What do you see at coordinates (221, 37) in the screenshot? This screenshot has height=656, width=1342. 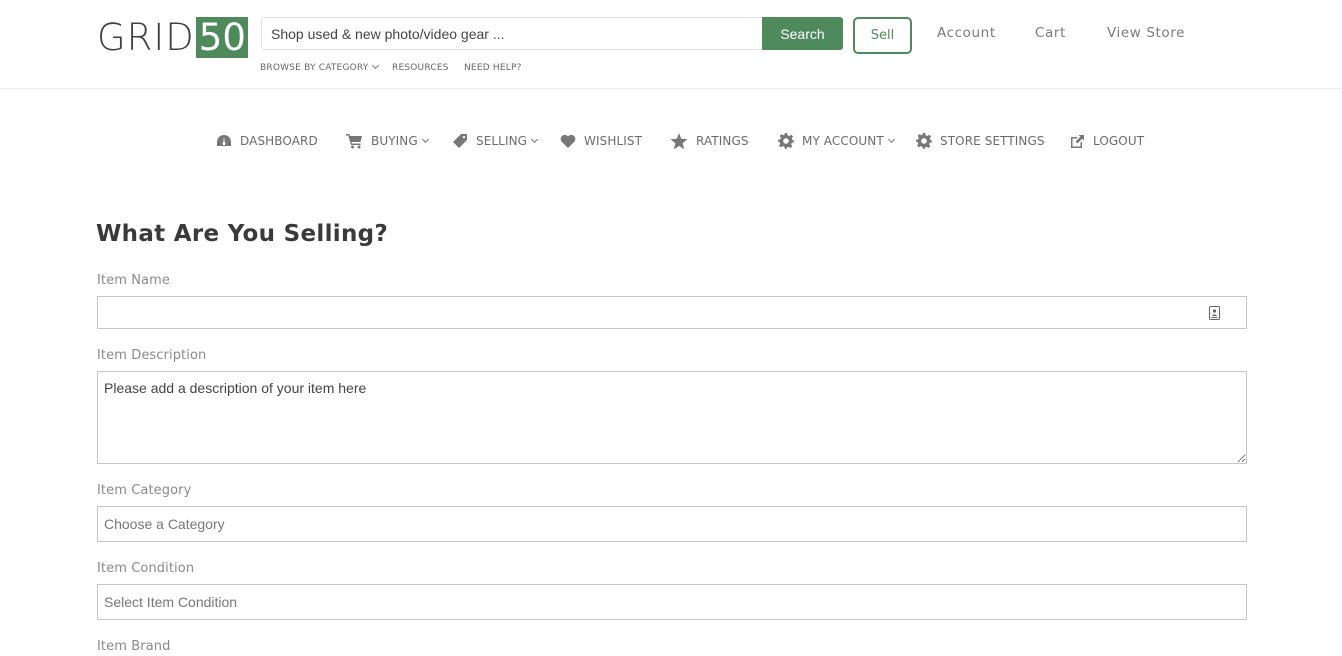 I see `logo-number: 50` at bounding box center [221, 37].